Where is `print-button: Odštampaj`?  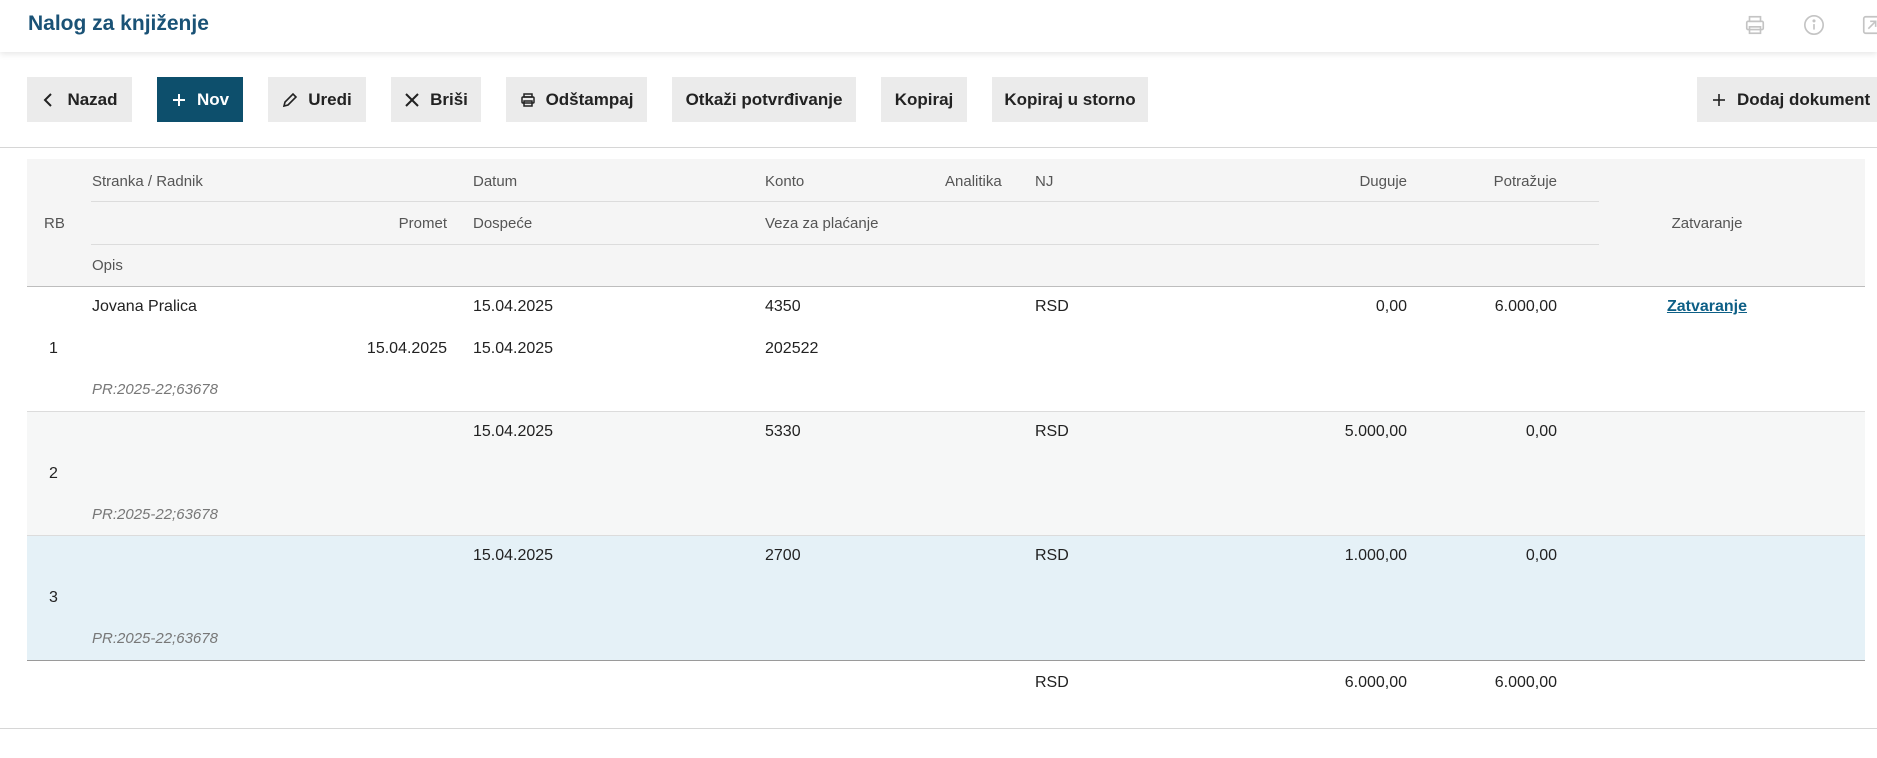 print-button: Odštampaj is located at coordinates (576, 99).